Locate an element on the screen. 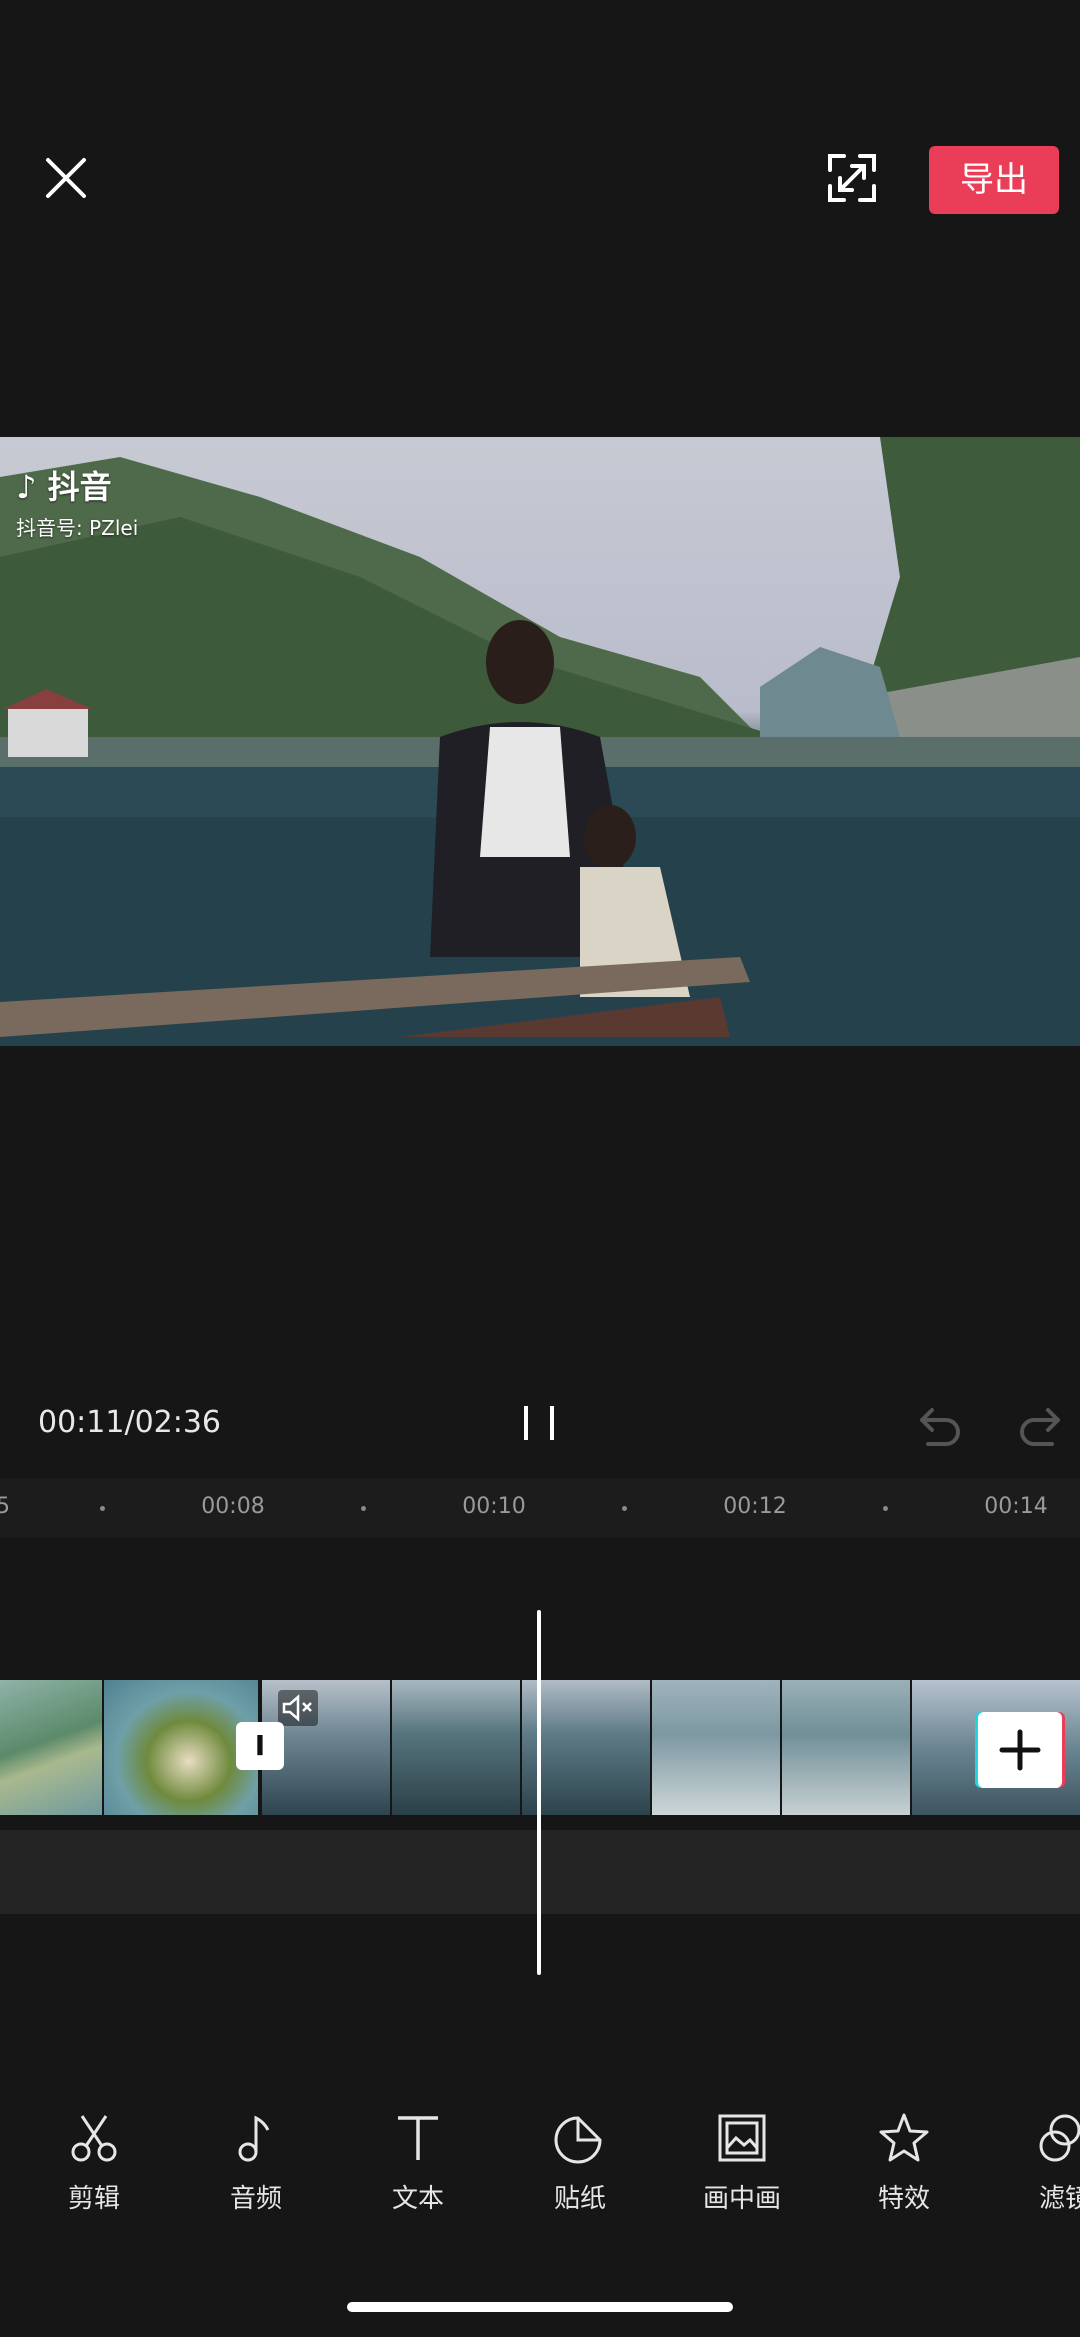 The image size is (1080, 2337). ruler-label: 00:08 is located at coordinates (233, 1506).